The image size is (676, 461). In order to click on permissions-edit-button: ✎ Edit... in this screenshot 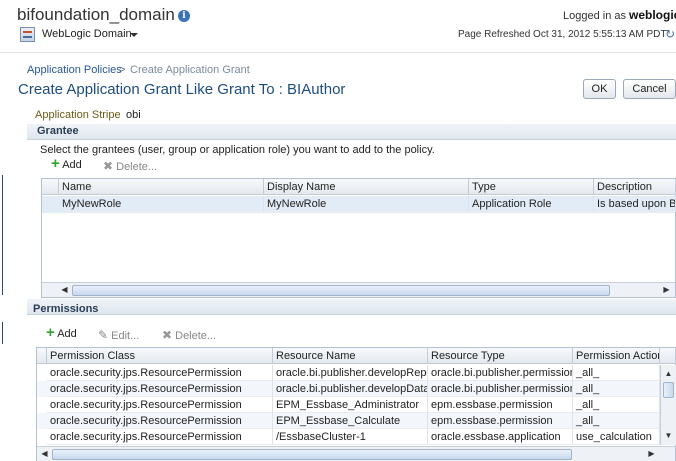, I will do `click(118, 335)`.